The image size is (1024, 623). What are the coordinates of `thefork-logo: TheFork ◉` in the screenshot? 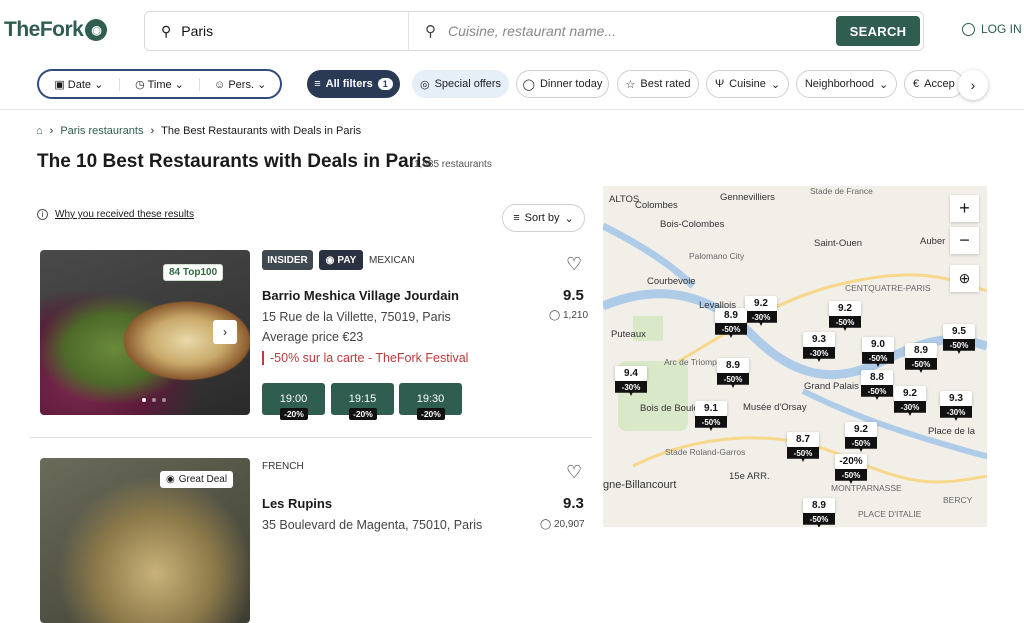 It's located at (56, 30).